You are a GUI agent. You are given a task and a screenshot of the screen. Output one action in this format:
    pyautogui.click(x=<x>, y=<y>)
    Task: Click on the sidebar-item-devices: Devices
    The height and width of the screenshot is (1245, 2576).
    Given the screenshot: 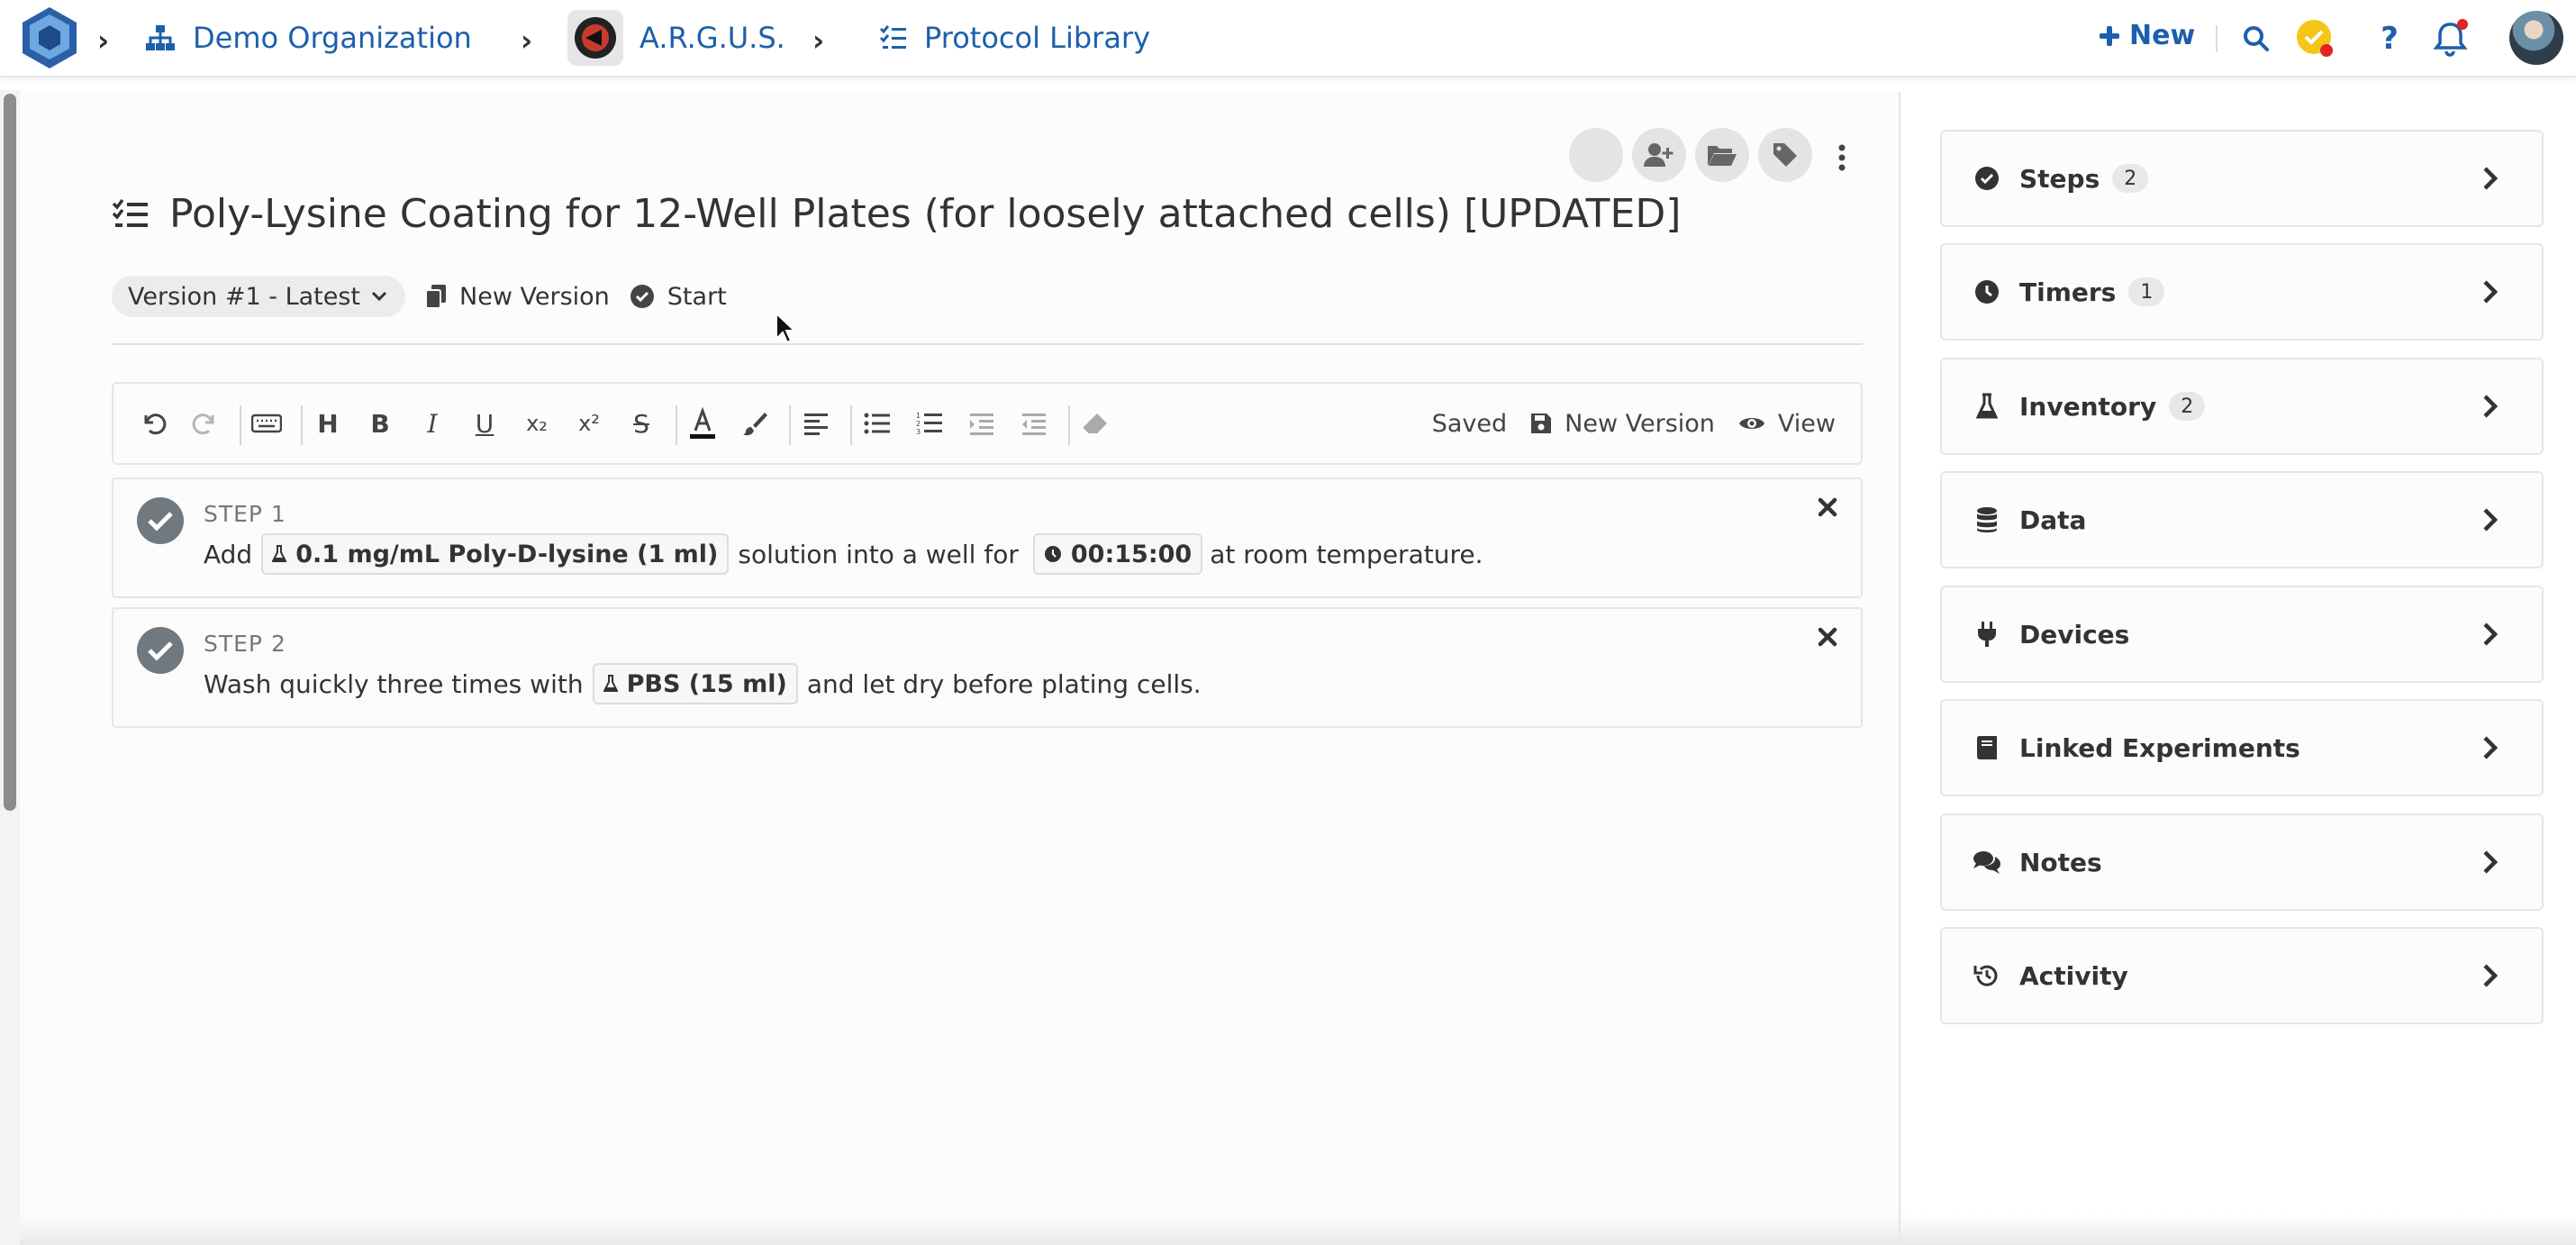 What is the action you would take?
    pyautogui.click(x=2242, y=634)
    